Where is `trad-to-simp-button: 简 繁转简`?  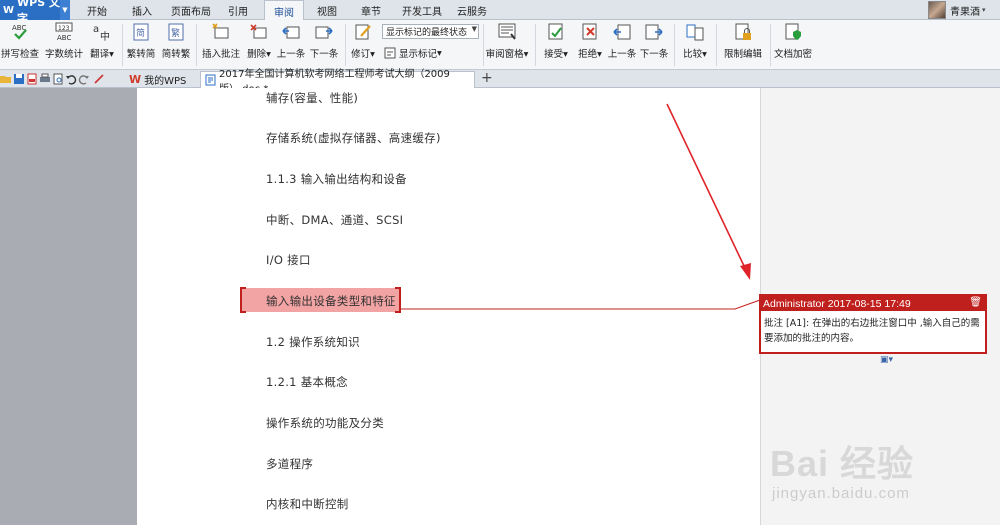 trad-to-simp-button: 简 繁转简 is located at coordinates (141, 45).